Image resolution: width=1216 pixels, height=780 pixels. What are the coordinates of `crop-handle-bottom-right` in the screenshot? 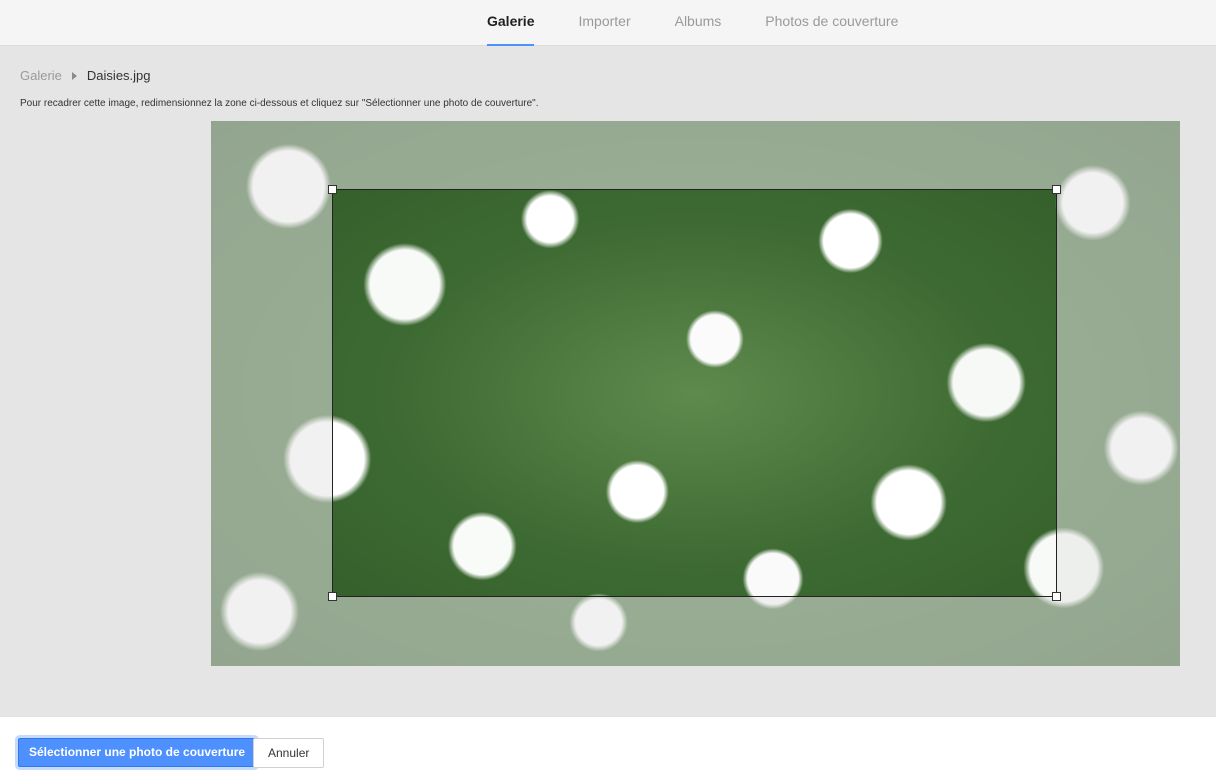 It's located at (1056, 596).